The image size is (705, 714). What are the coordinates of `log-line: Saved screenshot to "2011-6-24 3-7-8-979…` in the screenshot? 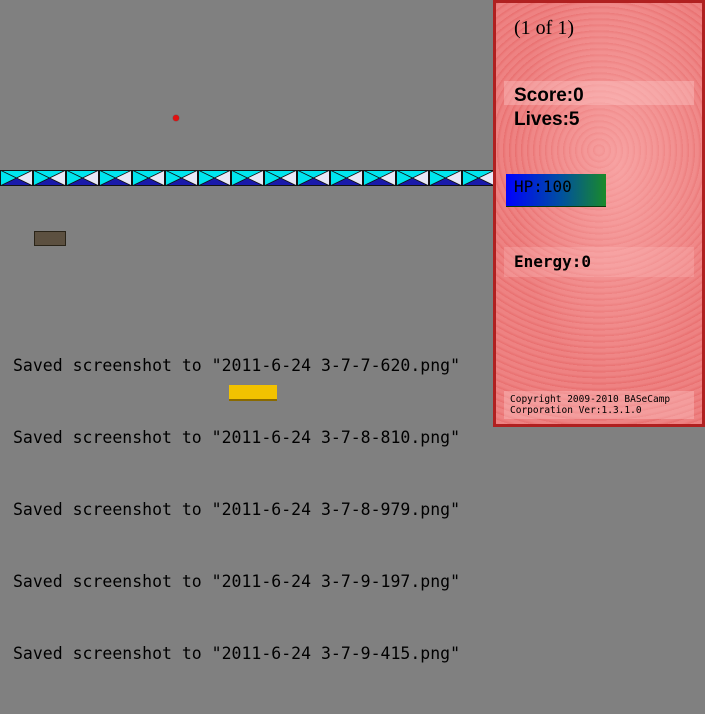 It's located at (237, 509).